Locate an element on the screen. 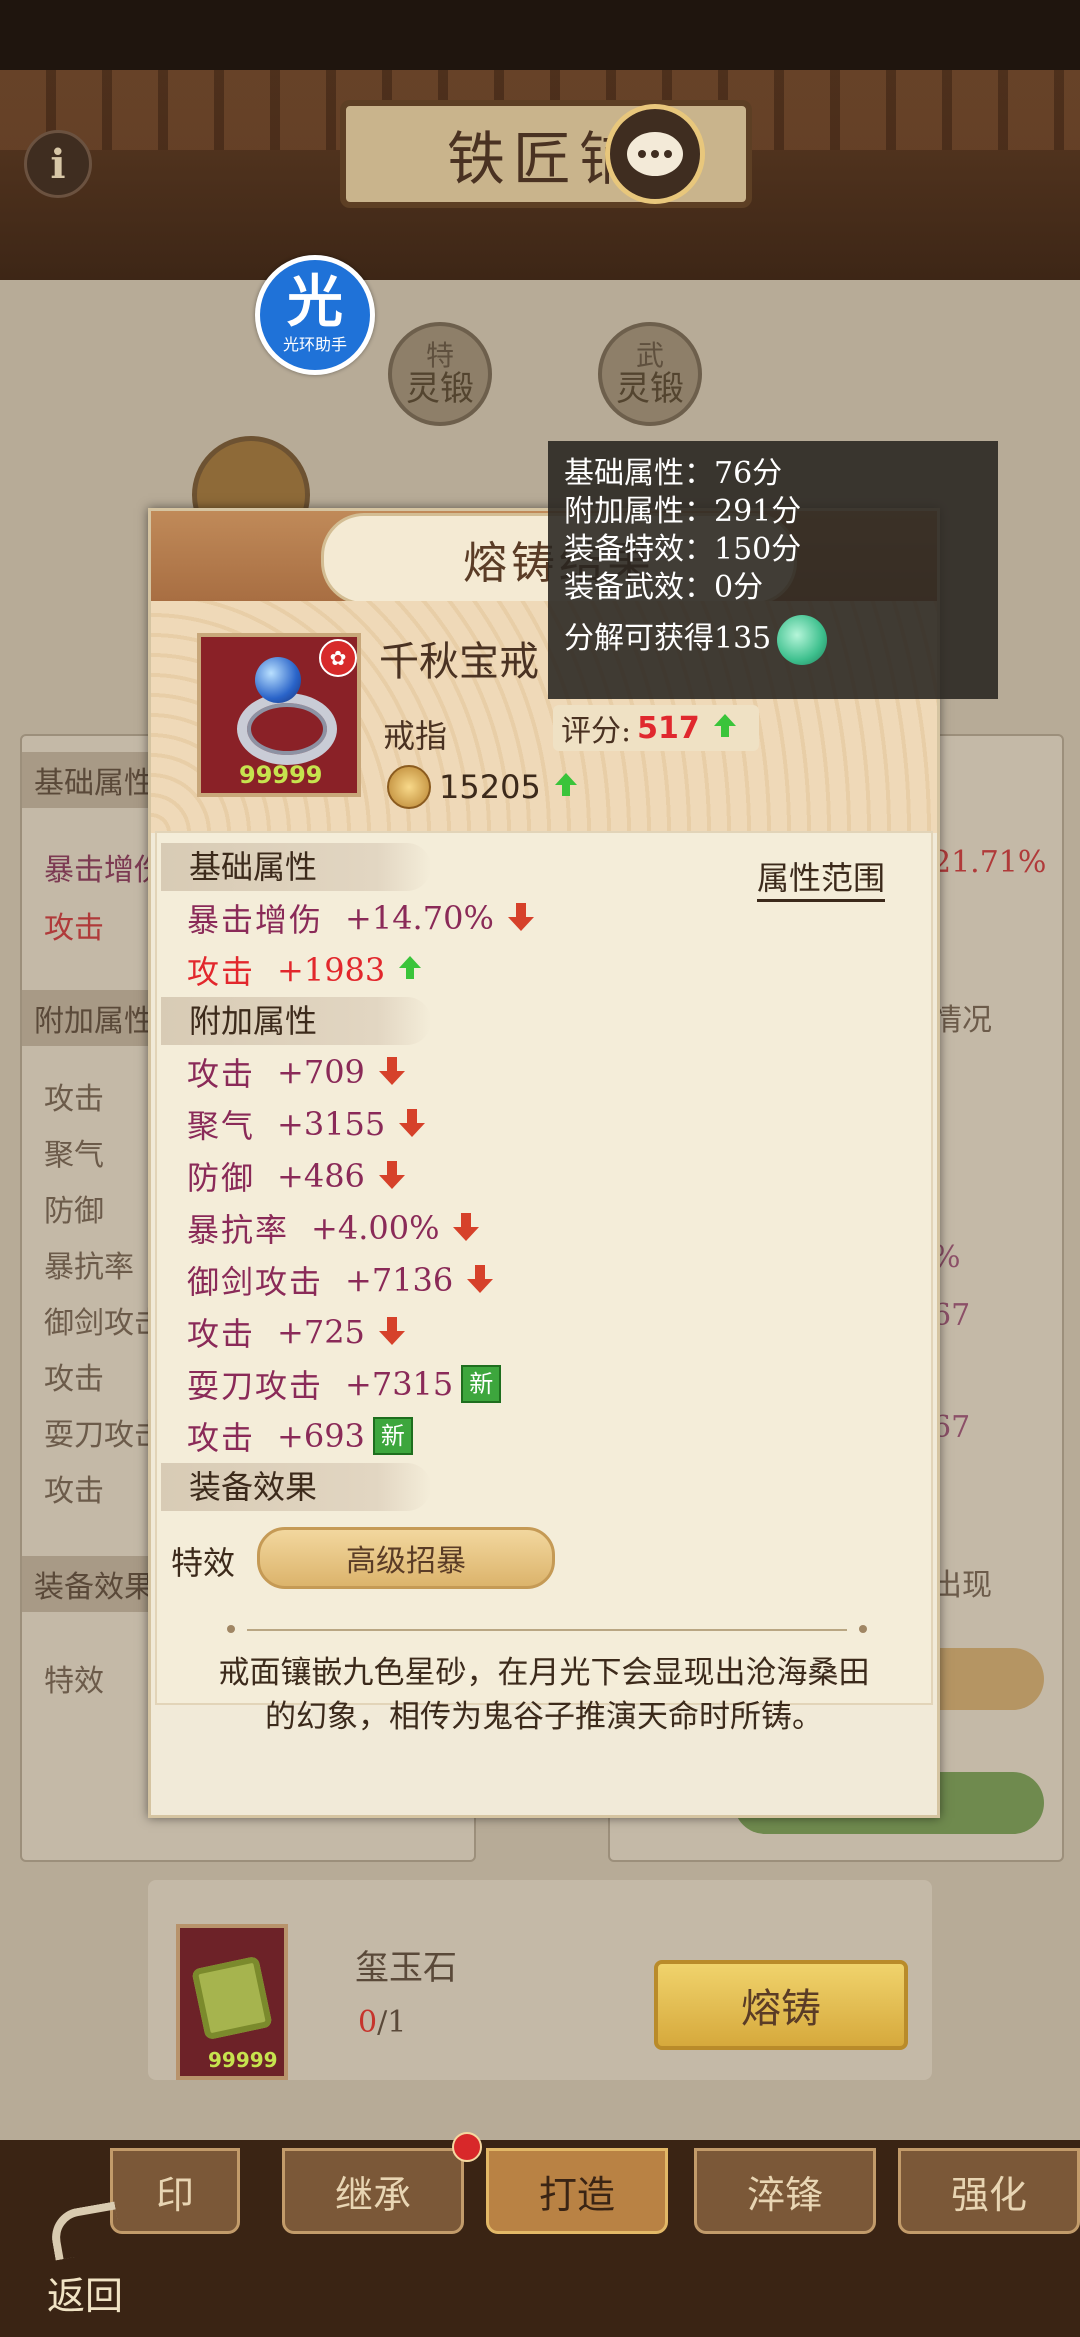 The height and width of the screenshot is (2337, 1080). stat-row: 攻击 +1983 is located at coordinates (304, 970).